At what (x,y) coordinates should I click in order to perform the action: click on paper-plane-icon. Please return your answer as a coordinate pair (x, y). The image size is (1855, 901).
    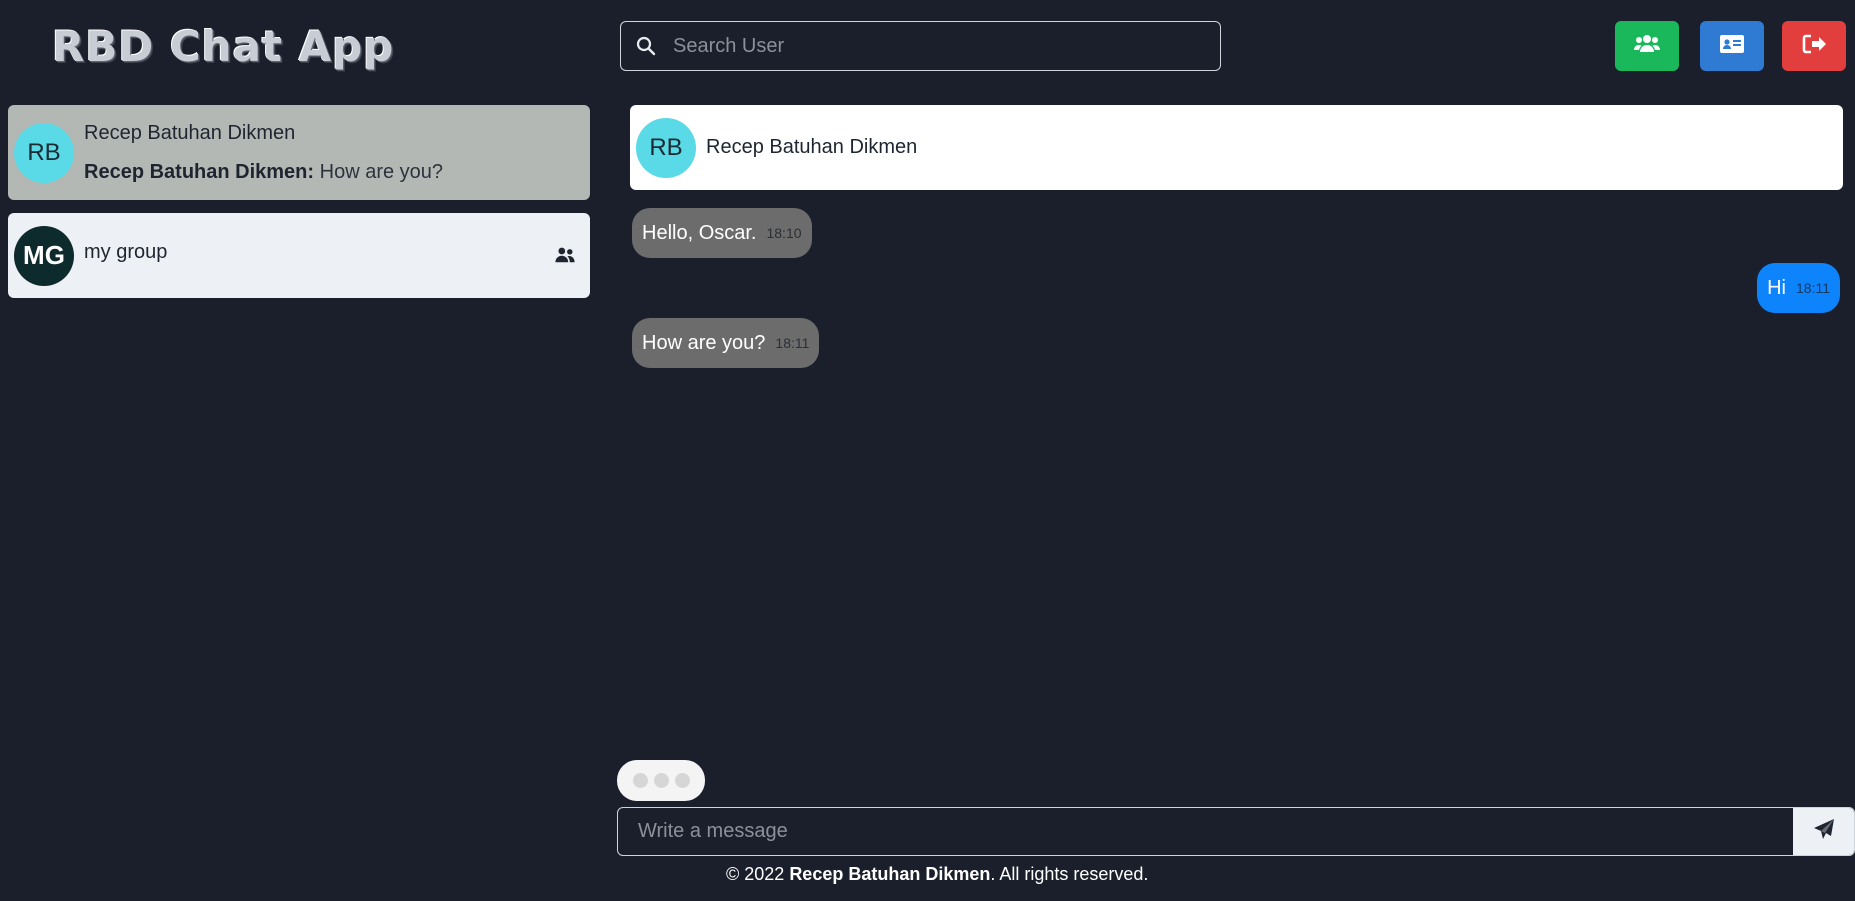
    Looking at the image, I should click on (1824, 831).